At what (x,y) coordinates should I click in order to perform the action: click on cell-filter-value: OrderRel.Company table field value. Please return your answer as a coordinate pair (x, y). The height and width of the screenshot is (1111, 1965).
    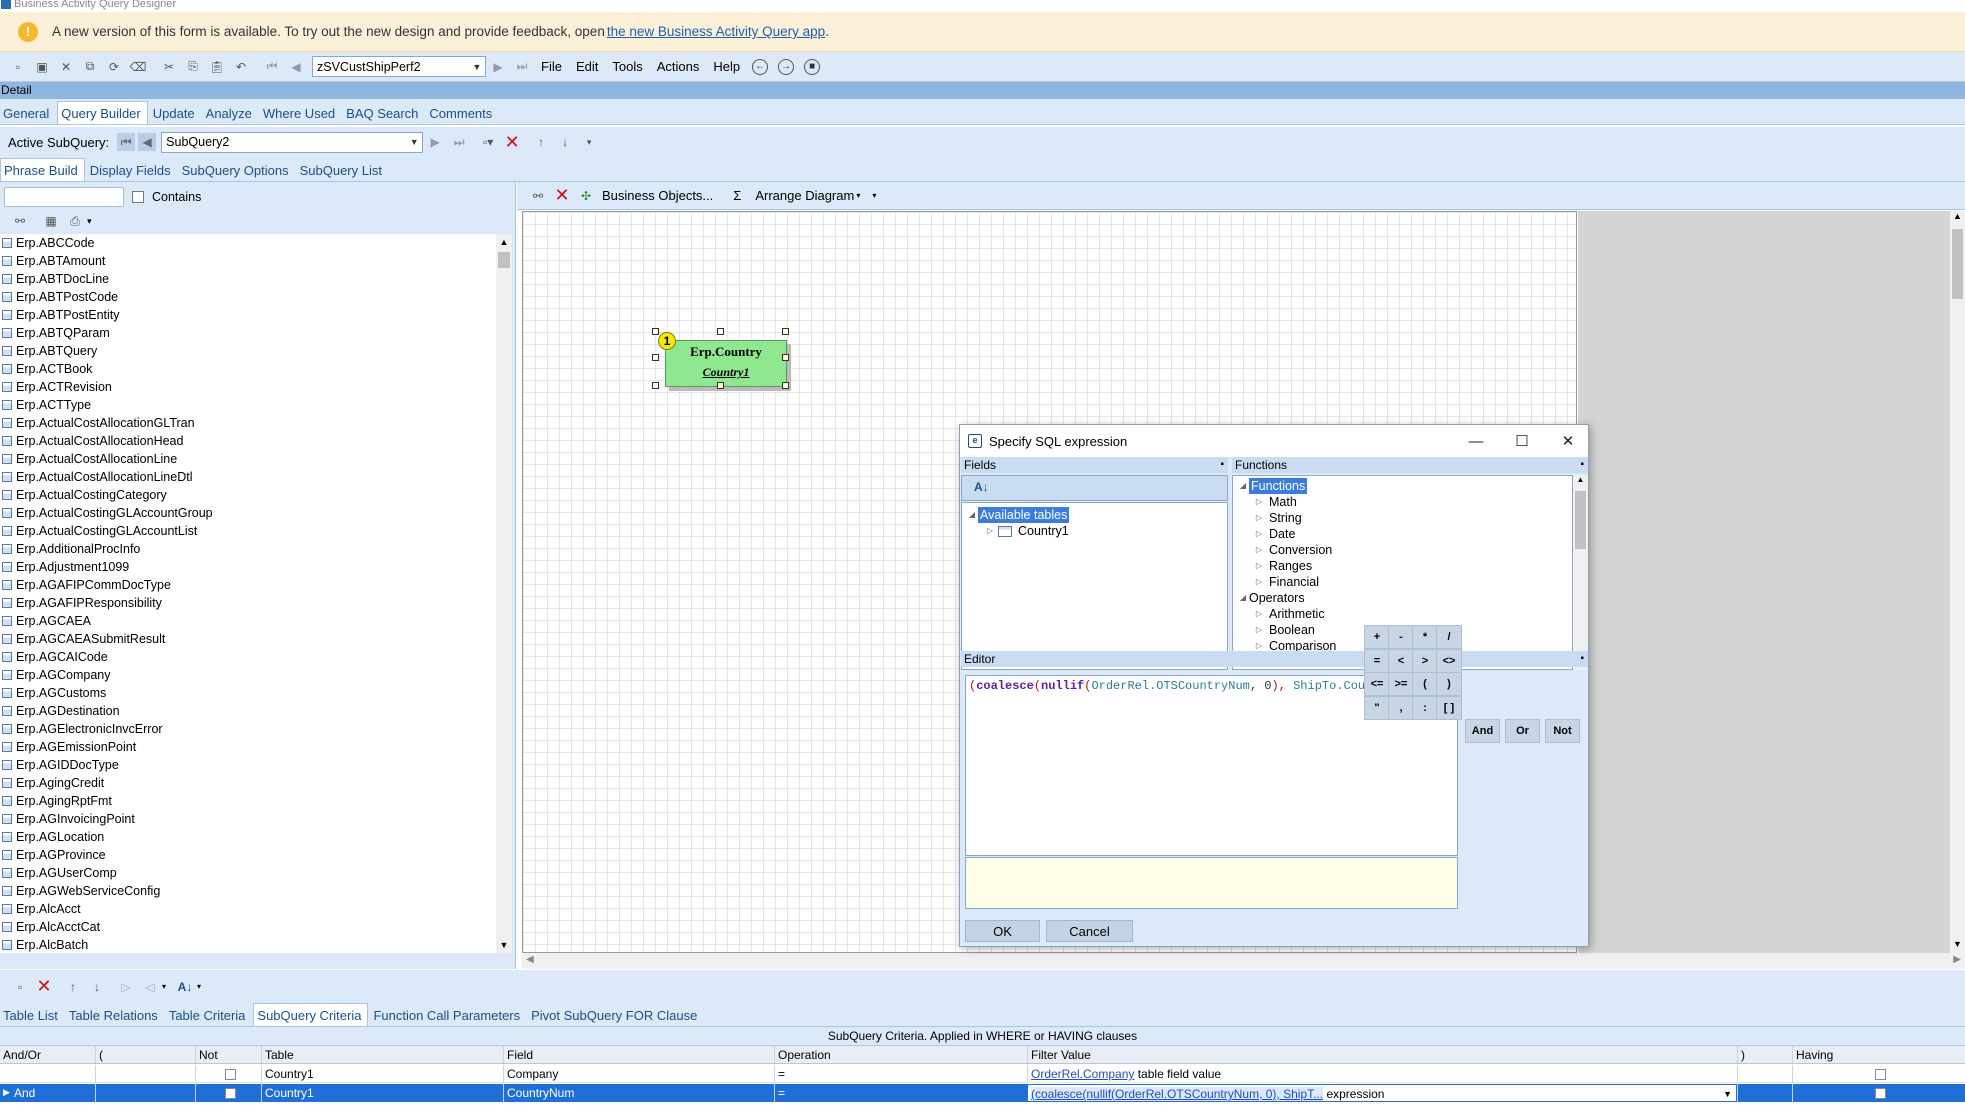
    Looking at the image, I should click on (1382, 1073).